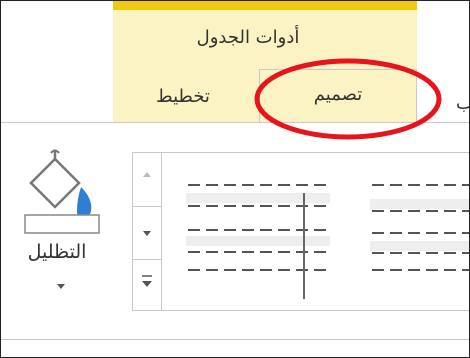  Describe the element at coordinates (183, 97) in the screenshot. I see `tab-layout: تخطيط` at that location.